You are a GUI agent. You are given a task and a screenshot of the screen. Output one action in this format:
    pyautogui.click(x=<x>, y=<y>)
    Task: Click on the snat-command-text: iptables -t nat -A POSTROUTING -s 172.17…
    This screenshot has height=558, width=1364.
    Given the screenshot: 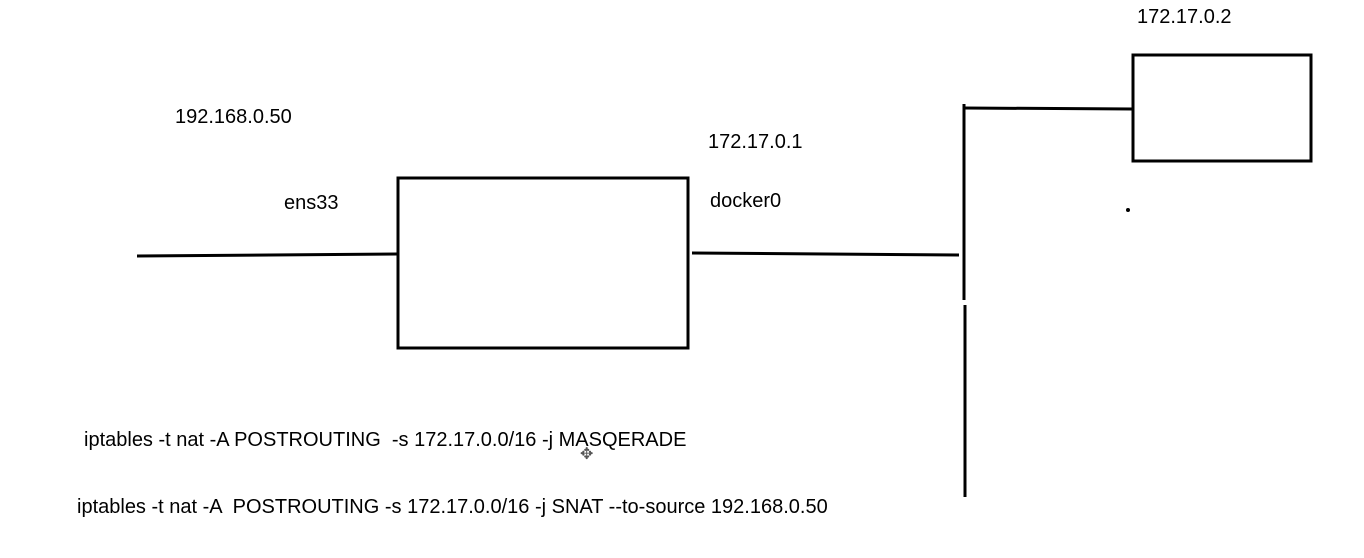 What is the action you would take?
    pyautogui.click(x=452, y=507)
    